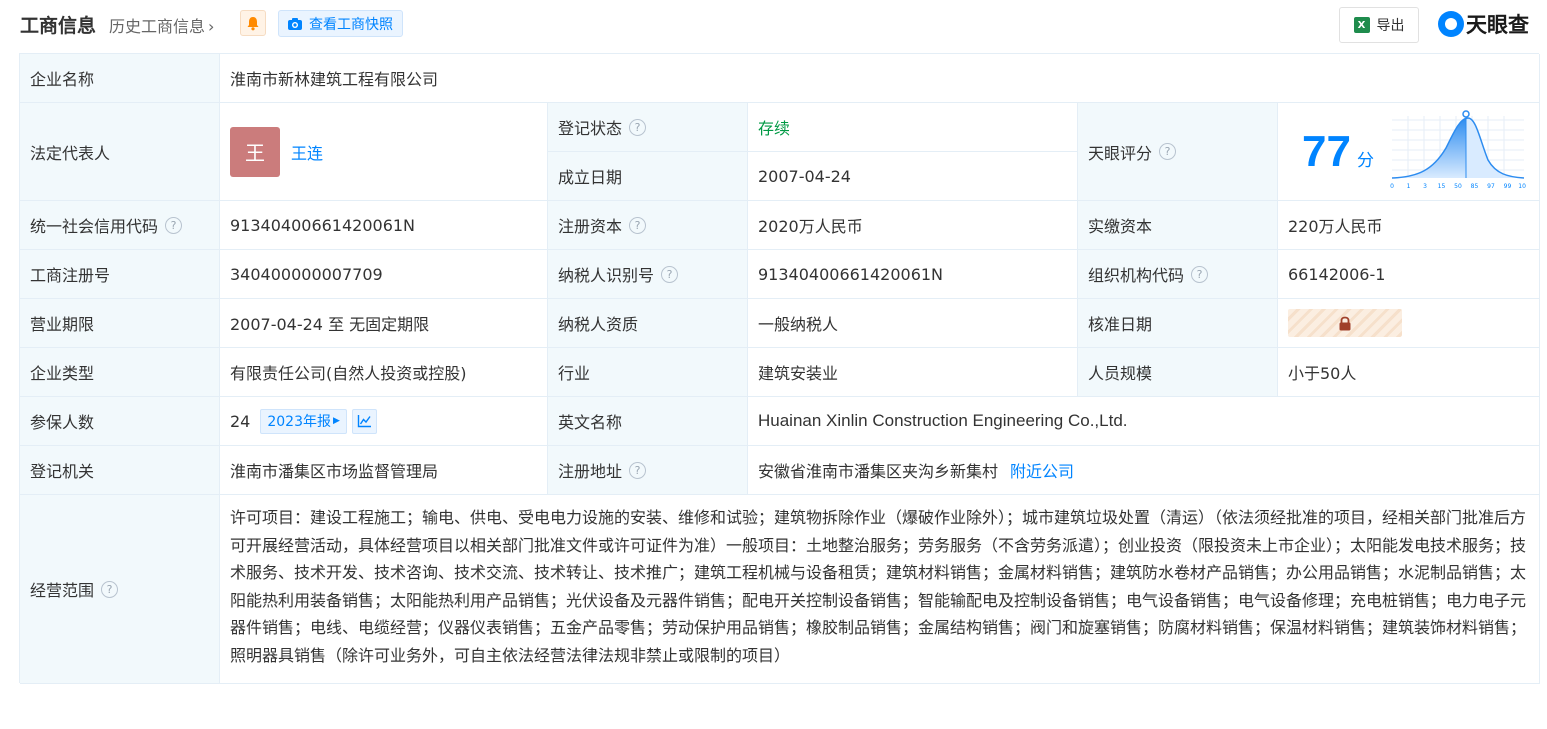  Describe the element at coordinates (120, 421) in the screenshot. I see `insured-label: 参保人数` at that location.